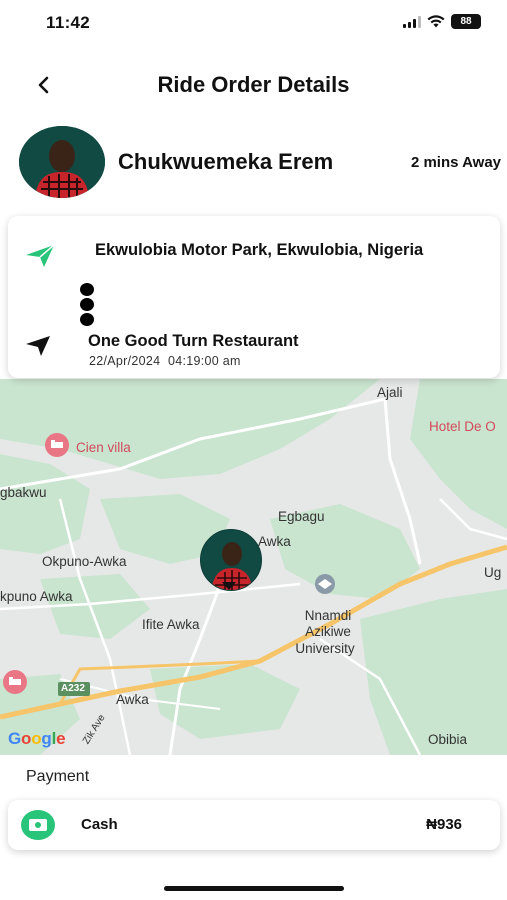 The image size is (507, 900). What do you see at coordinates (84, 561) in the screenshot?
I see `map-label-okpuno-awka: Okpuno-Awka` at bounding box center [84, 561].